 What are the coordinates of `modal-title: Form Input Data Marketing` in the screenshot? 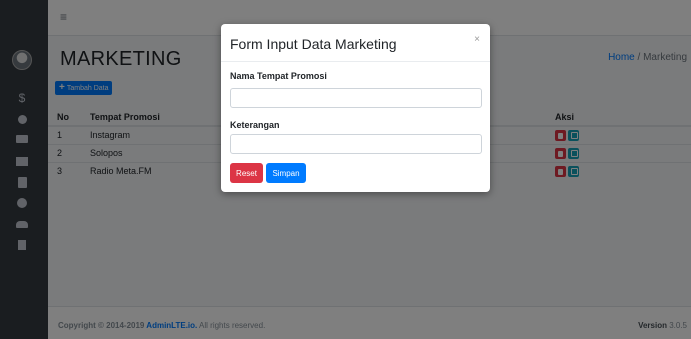 It's located at (313, 44).